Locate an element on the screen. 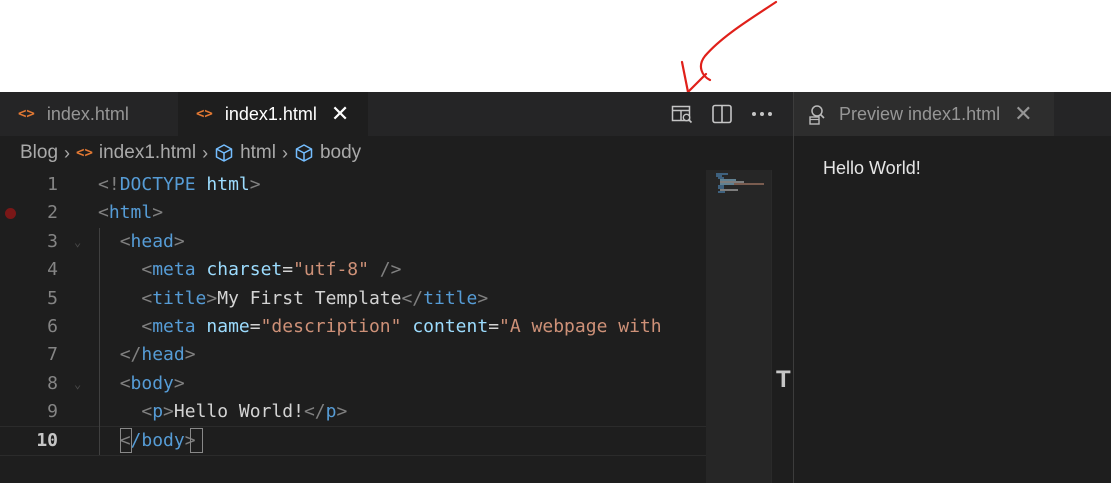 The width and height of the screenshot is (1111, 483). editor-tab-bar: <> index.html <> index1.html ✕ is located at coordinates (396, 114).